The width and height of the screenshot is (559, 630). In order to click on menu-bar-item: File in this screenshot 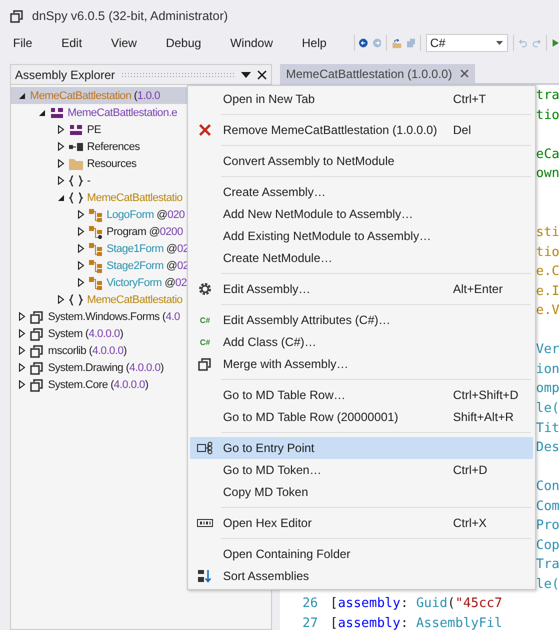, I will do `click(24, 43)`.